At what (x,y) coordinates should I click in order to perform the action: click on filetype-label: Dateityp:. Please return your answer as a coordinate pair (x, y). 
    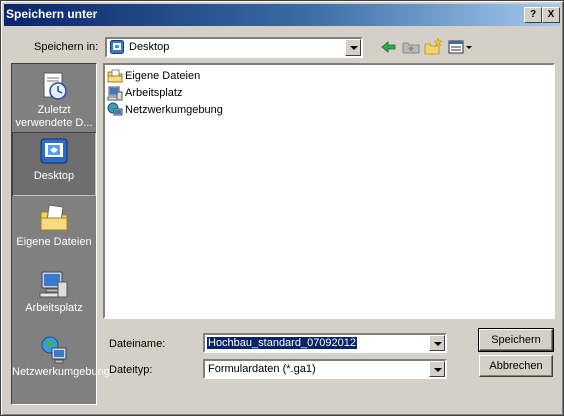
    Looking at the image, I should click on (131, 370).